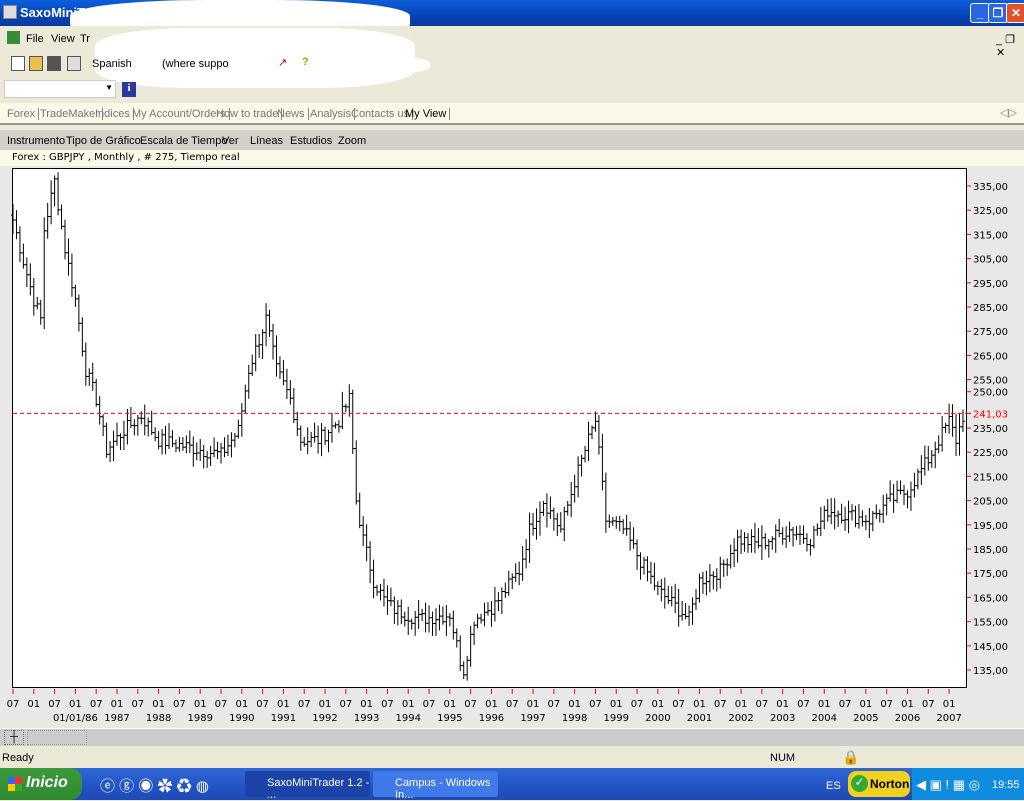  I want to click on status-bar: Ready NUM 🔒, so click(512, 757).